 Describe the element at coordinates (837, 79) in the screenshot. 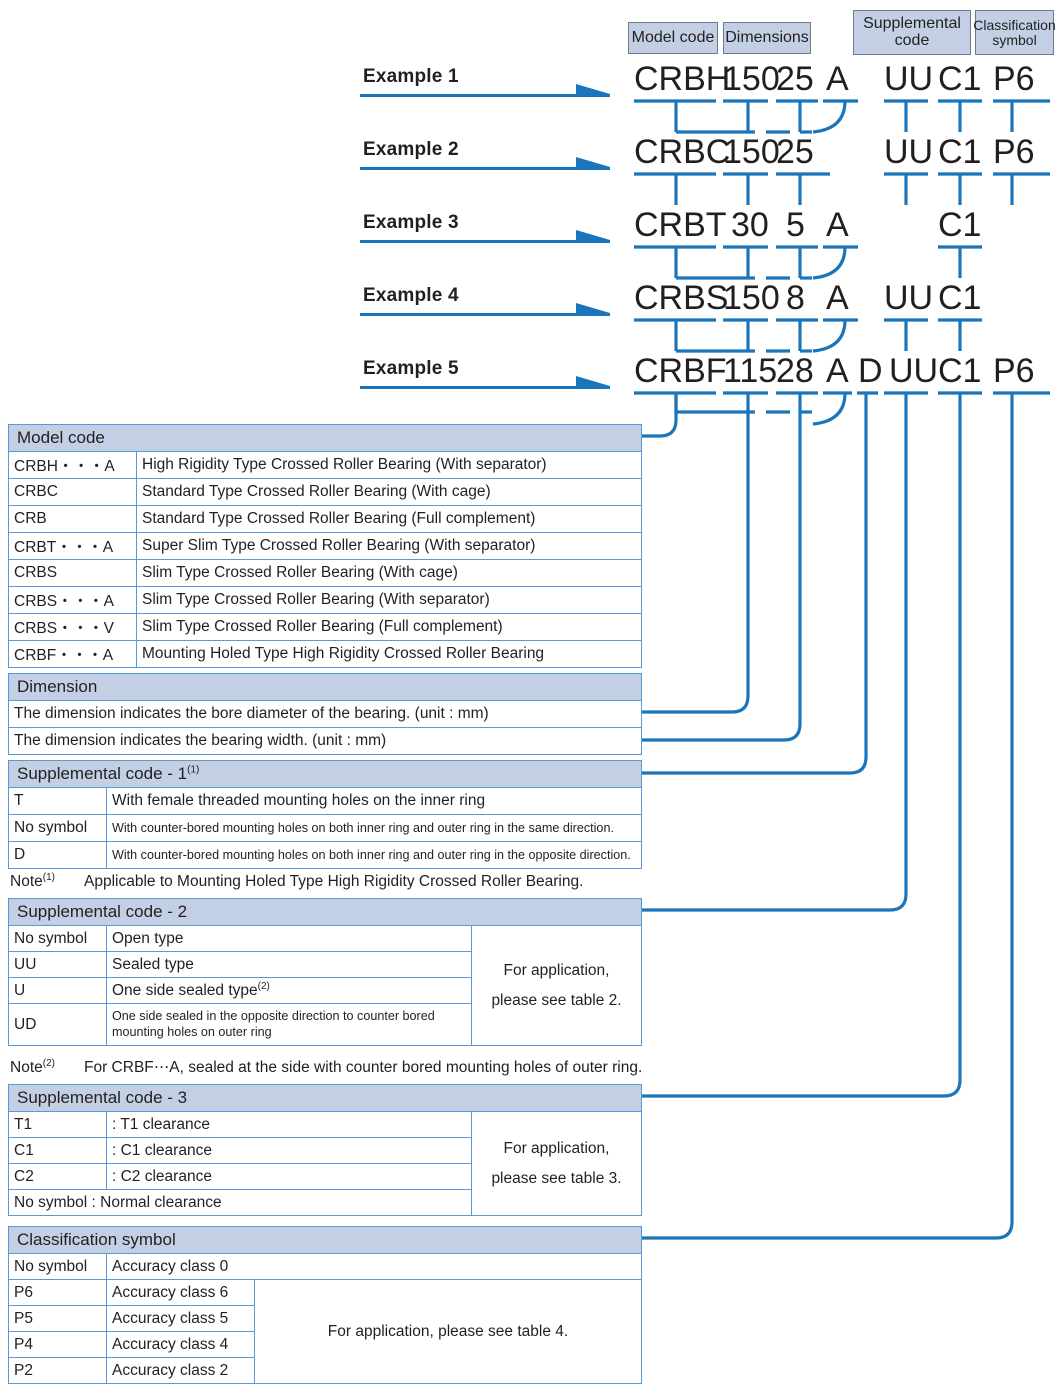

I see `example-code-sup1-1: A` at that location.